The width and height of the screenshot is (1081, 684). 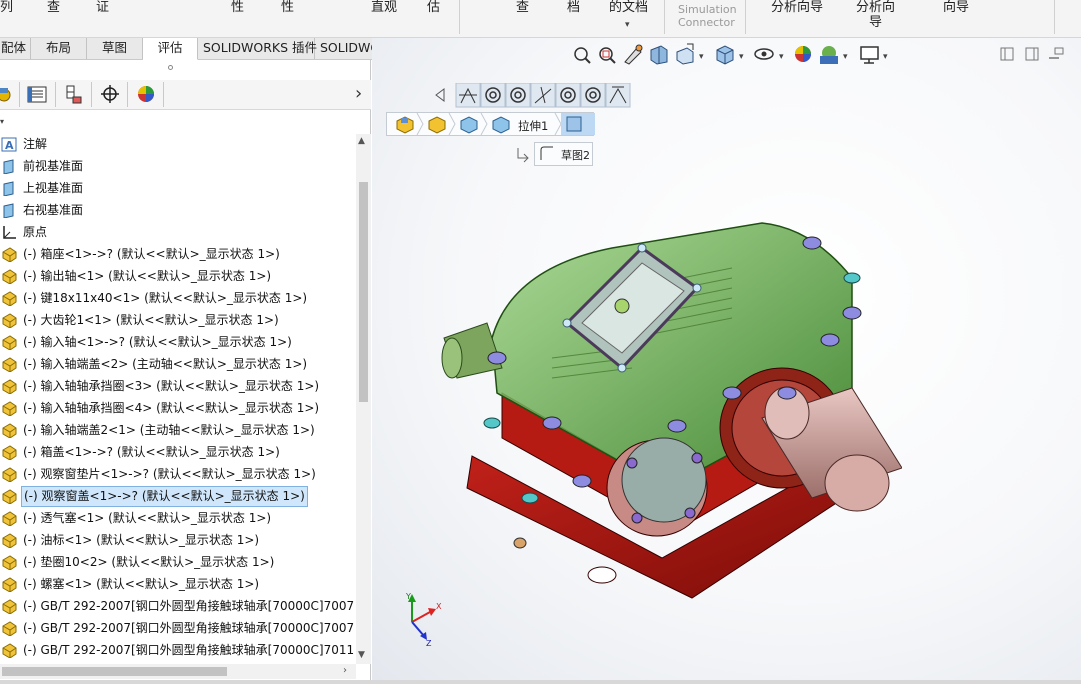 I want to click on ribbon-cmd-2: 查, so click(x=53, y=7).